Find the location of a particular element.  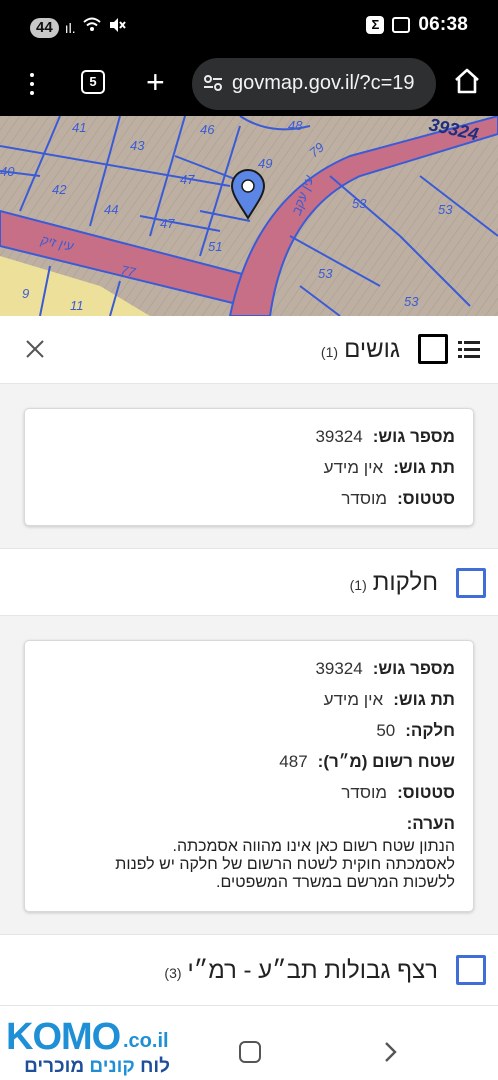

tab-switcher-button: 5 is located at coordinates (93, 82).